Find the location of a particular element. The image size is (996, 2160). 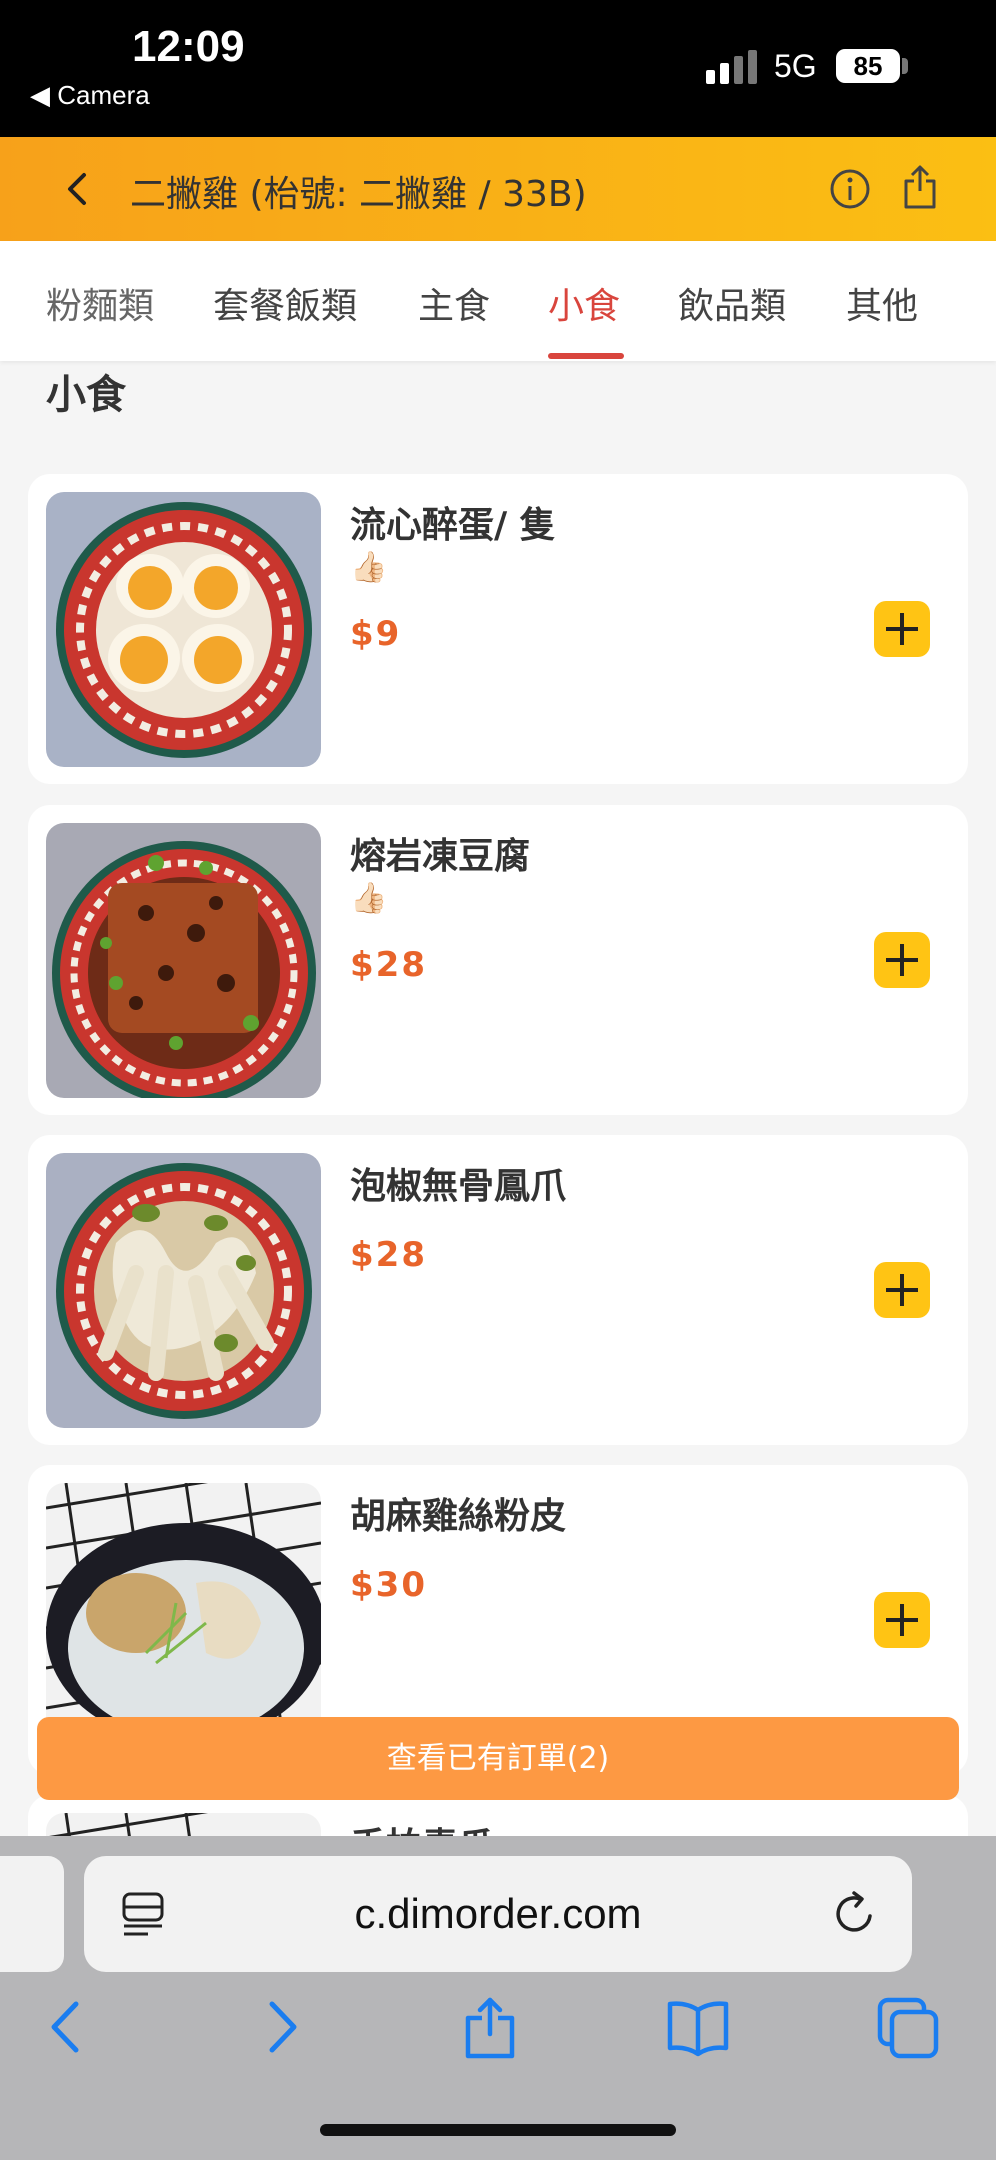

page-title: 二撇雞 (枱號: 二撇雞 / 33B) is located at coordinates (358, 194).